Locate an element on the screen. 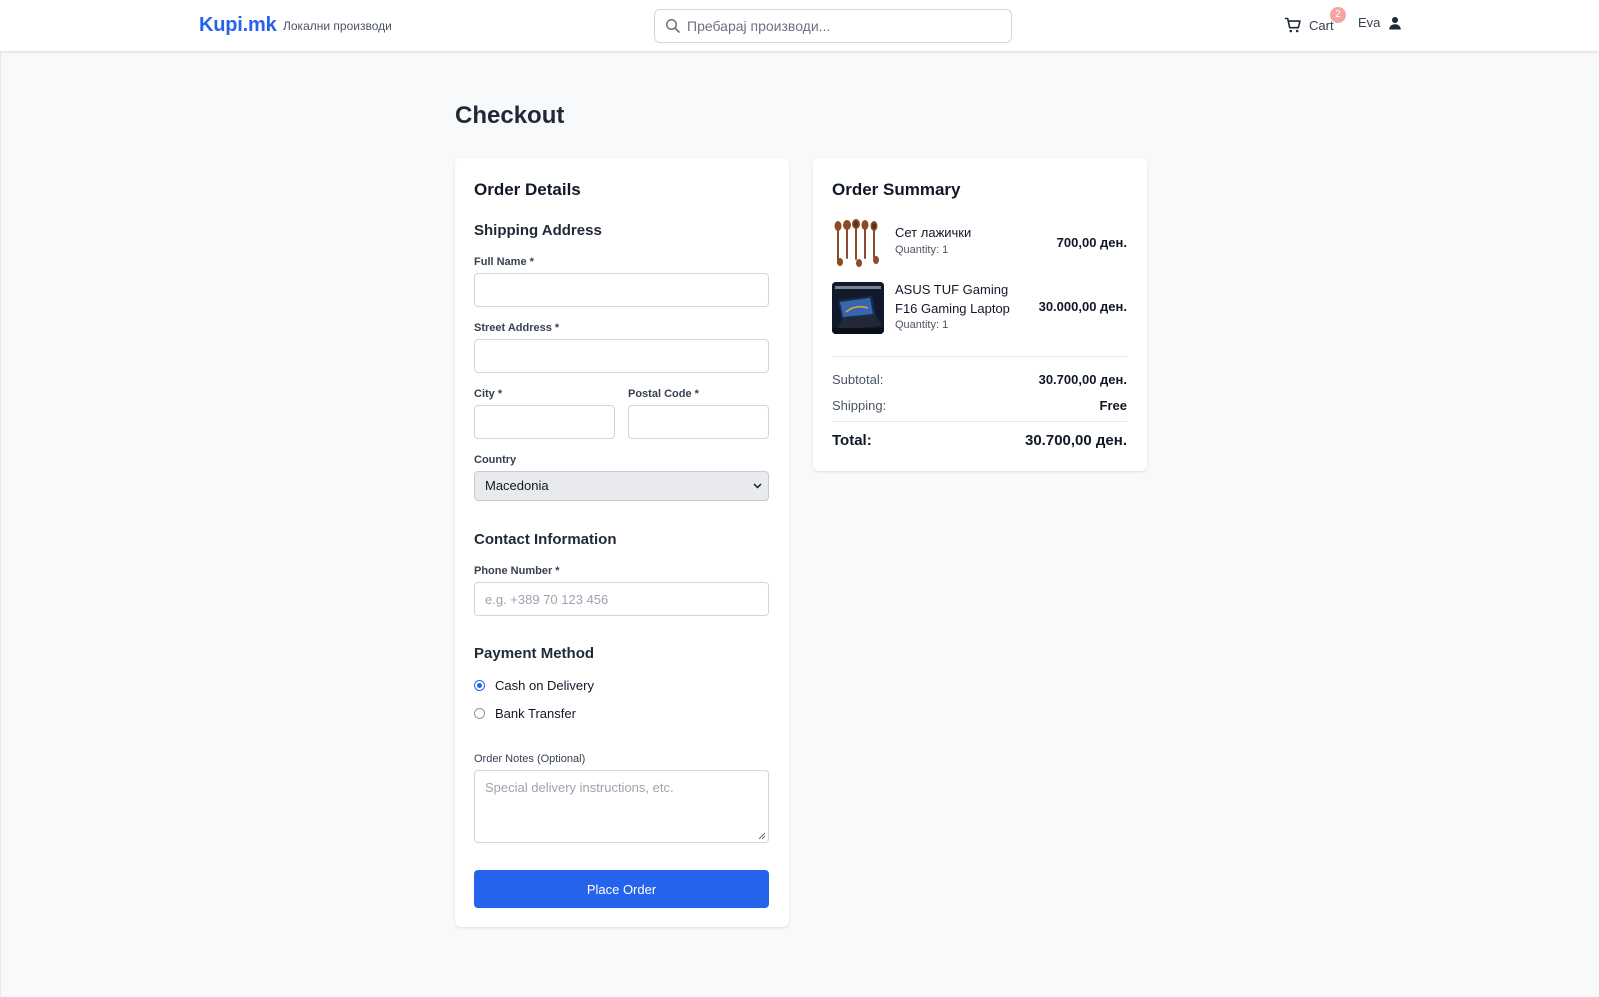  user-menu: Eva is located at coordinates (1380, 22).